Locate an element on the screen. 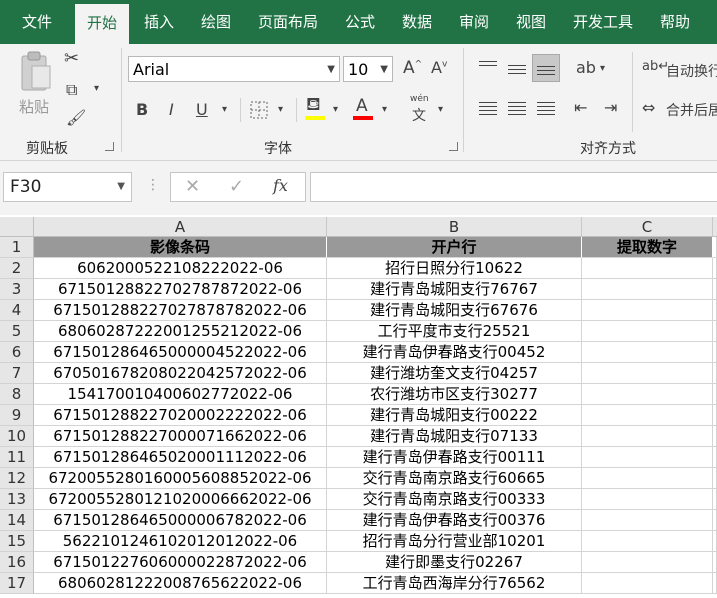 The image size is (717, 598). more-options-icon: ⋮ is located at coordinates (153, 185).